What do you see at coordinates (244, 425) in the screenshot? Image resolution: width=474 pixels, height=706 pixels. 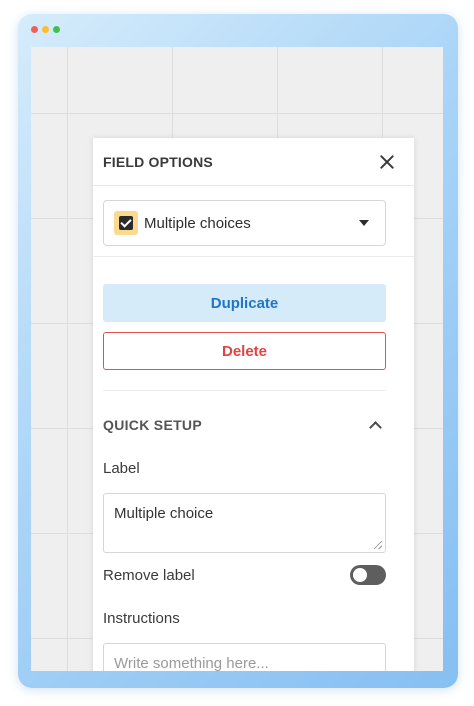 I see `quick-setup-header: QUICK SETUP` at bounding box center [244, 425].